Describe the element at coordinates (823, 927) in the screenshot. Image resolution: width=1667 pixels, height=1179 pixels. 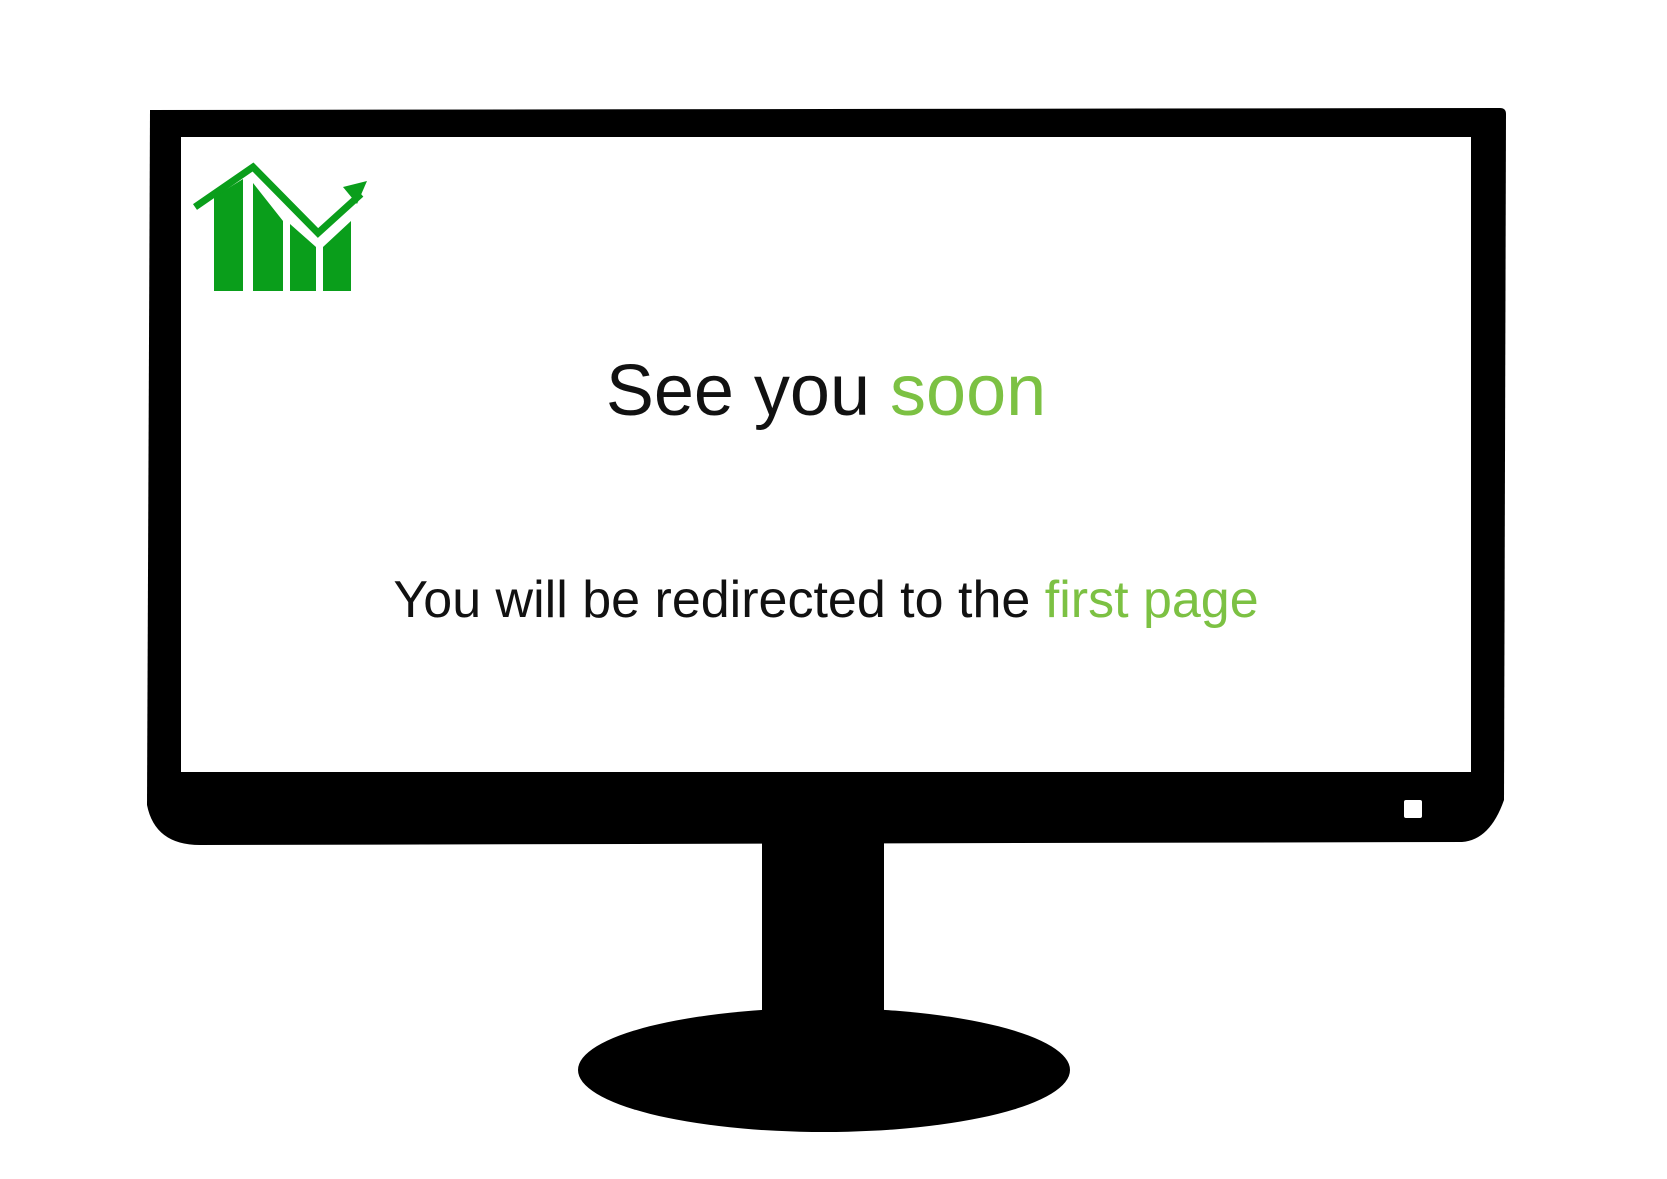
I see `monitor-stand-neck` at that location.